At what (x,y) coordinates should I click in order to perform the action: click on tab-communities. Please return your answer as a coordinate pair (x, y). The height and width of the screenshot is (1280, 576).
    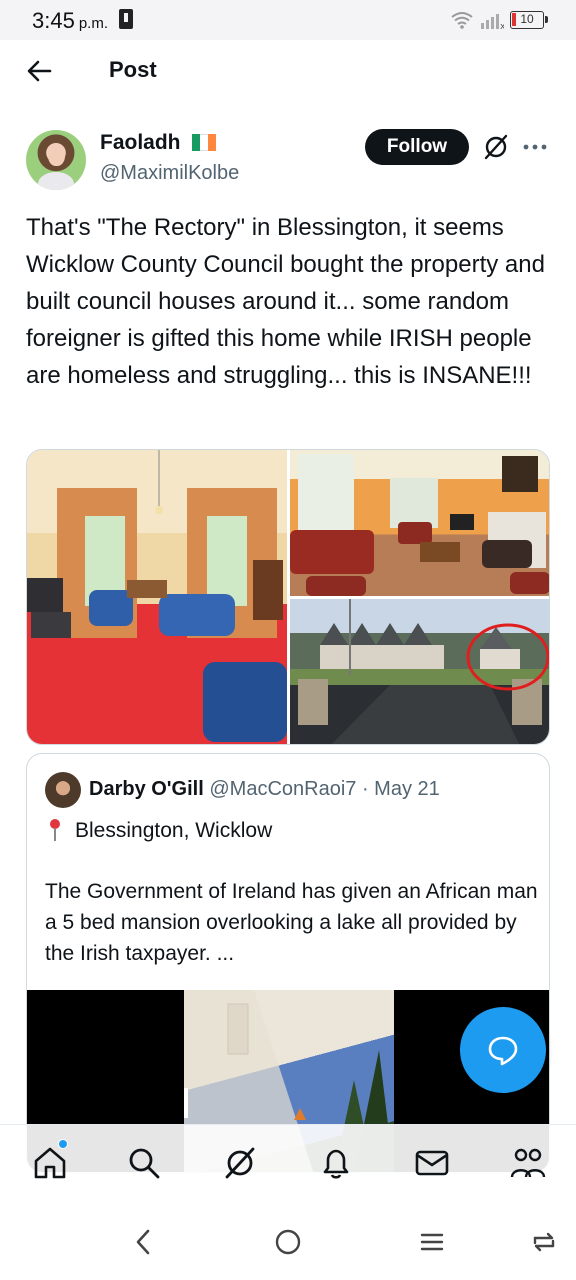
    Looking at the image, I should click on (528, 1163).